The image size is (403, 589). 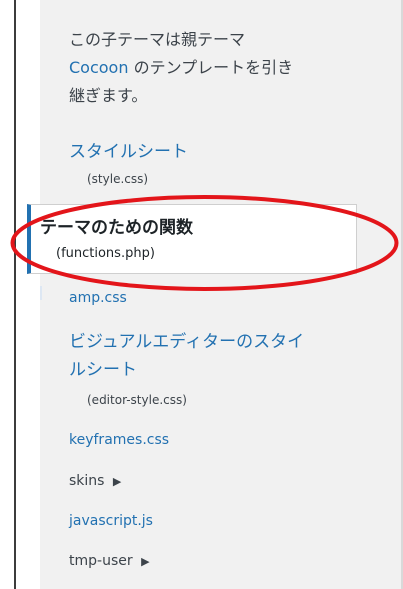 What do you see at coordinates (87, 481) in the screenshot?
I see `folder-name-skins: skins` at bounding box center [87, 481].